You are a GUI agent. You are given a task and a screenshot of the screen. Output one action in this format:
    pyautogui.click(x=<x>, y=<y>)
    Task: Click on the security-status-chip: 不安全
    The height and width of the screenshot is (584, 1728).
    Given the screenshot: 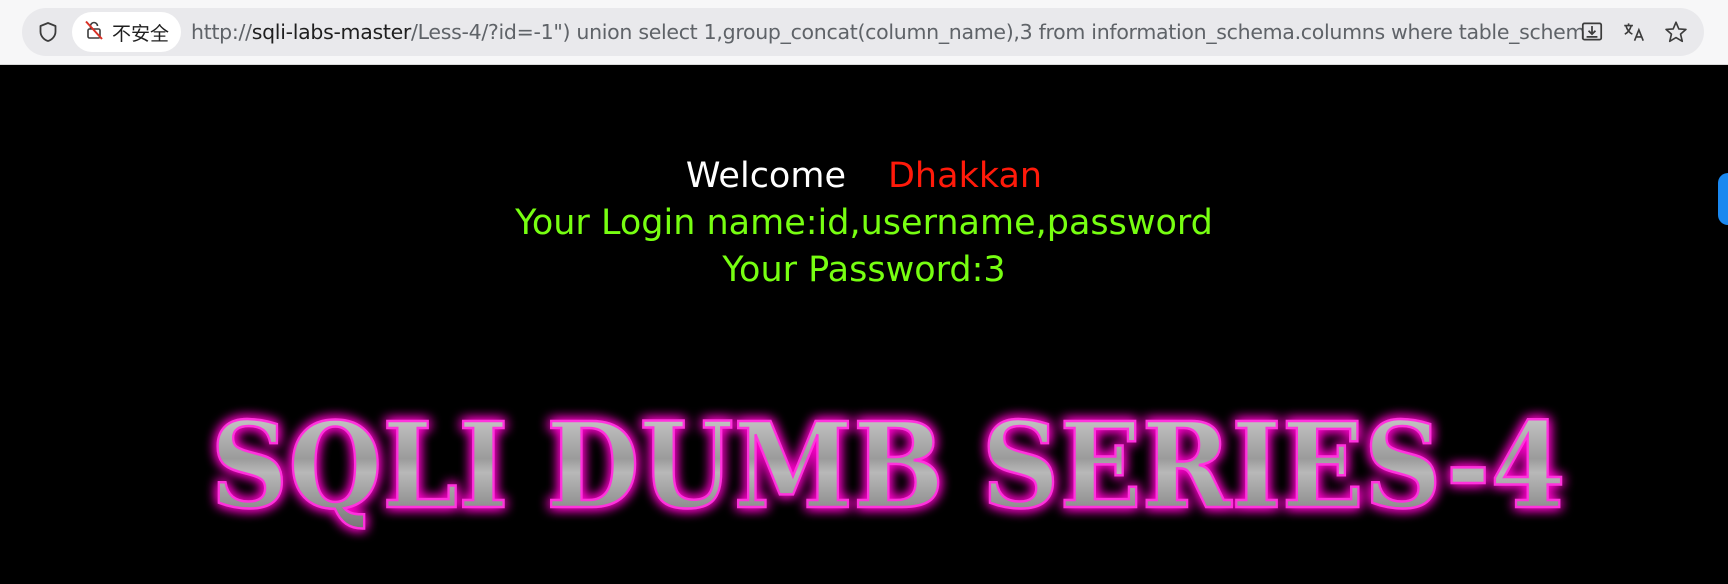 What is the action you would take?
    pyautogui.click(x=127, y=32)
    